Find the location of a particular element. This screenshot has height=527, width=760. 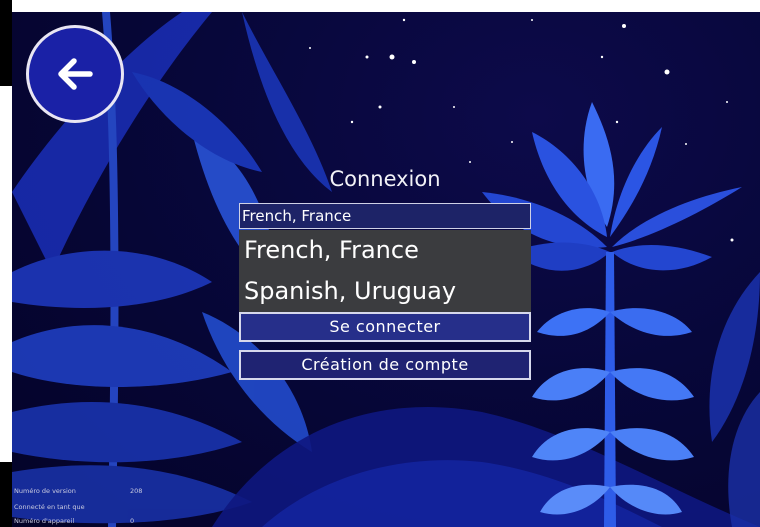

language-option-french: French, France is located at coordinates (385, 250).